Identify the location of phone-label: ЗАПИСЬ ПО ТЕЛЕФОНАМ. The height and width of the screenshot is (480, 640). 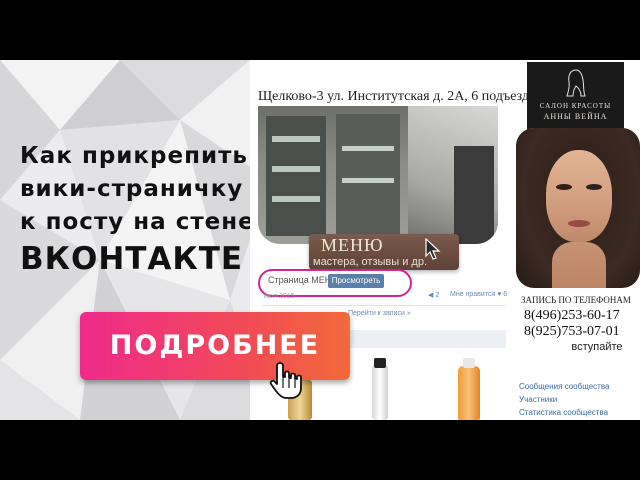
(576, 300).